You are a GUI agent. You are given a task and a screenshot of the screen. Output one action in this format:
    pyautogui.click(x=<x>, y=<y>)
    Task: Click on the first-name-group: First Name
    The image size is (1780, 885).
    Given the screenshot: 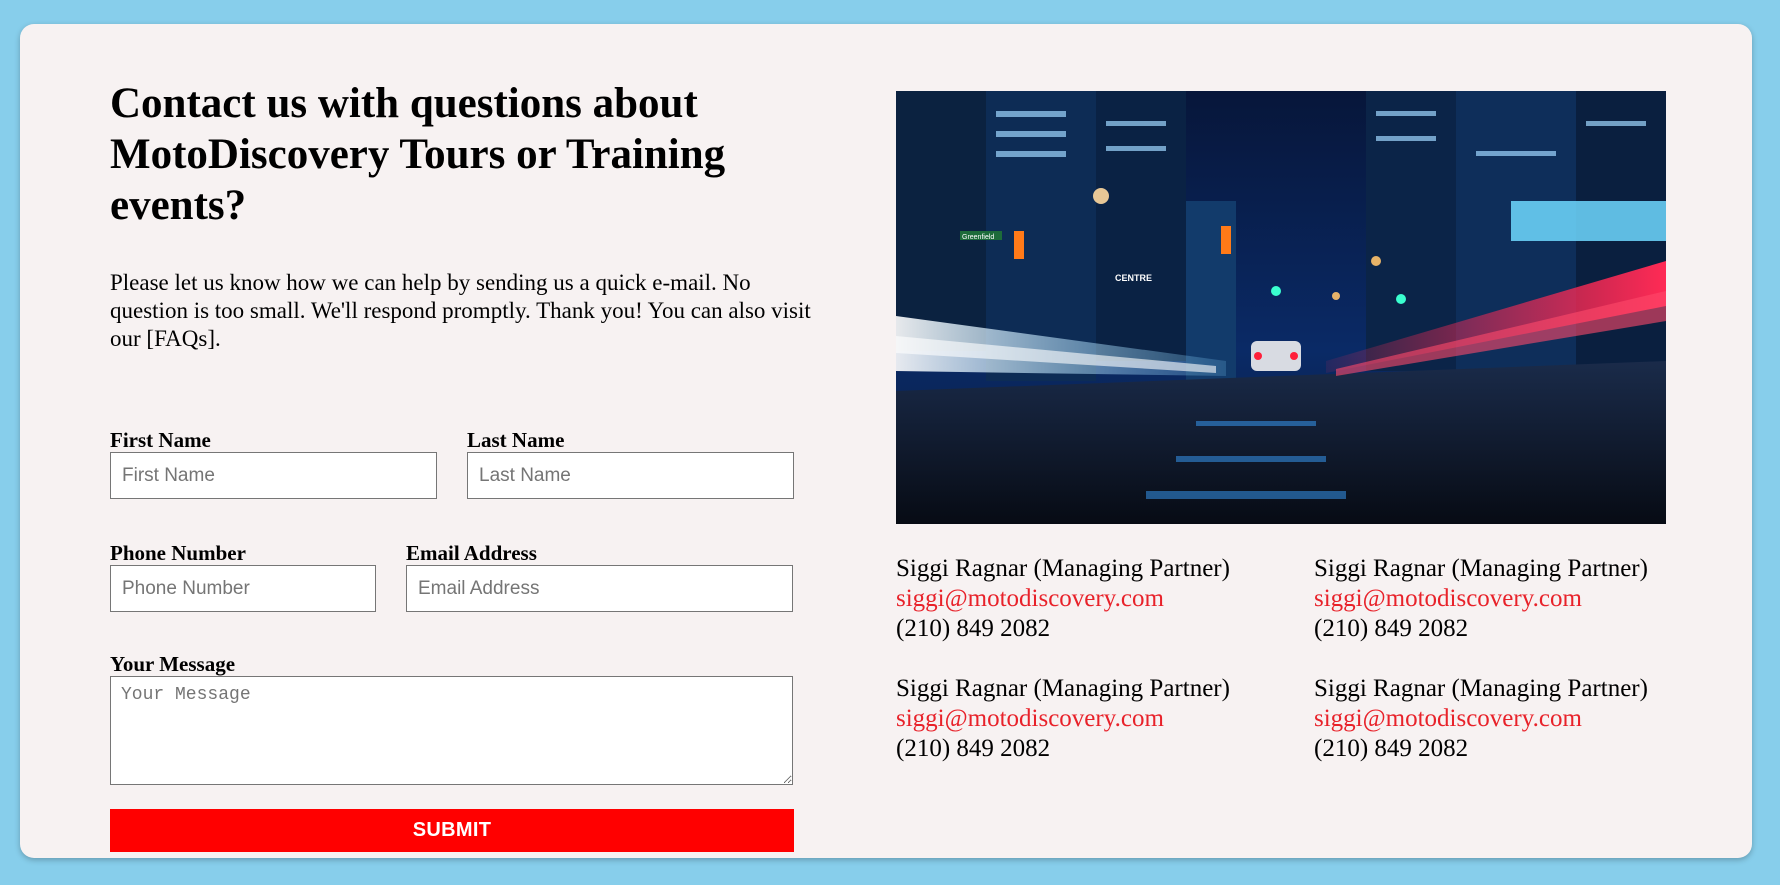 What is the action you would take?
    pyautogui.click(x=273, y=463)
    